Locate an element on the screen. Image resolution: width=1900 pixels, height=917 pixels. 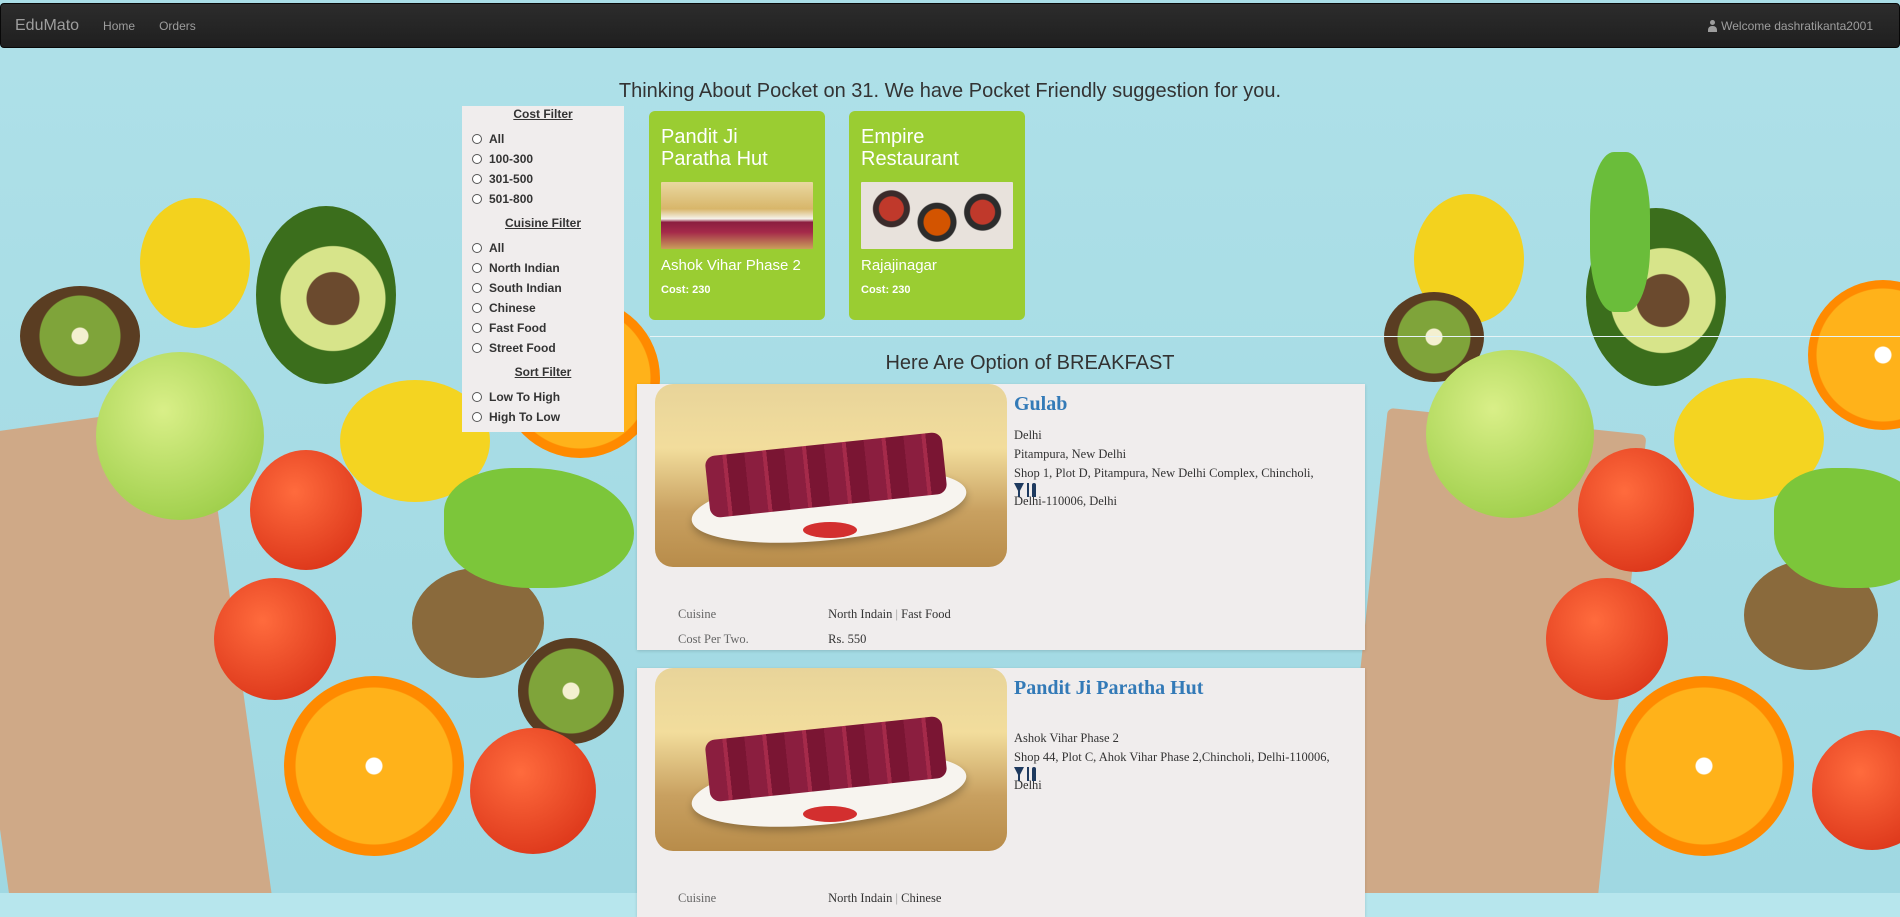
option-label: High To Low is located at coordinates (525, 417).